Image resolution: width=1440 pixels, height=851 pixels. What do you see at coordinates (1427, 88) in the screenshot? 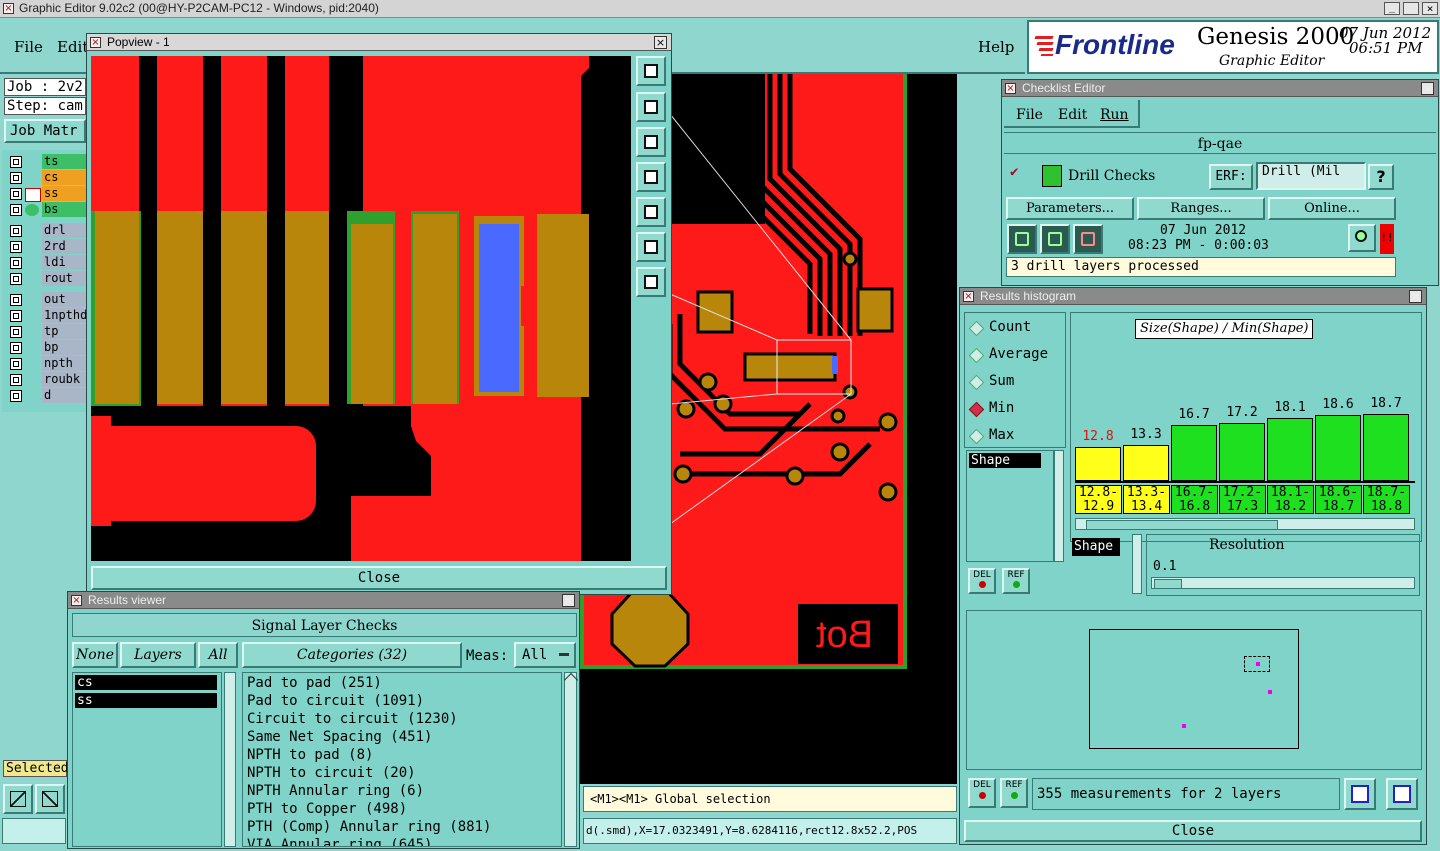
I see `checklist-close-x: ×` at bounding box center [1427, 88].